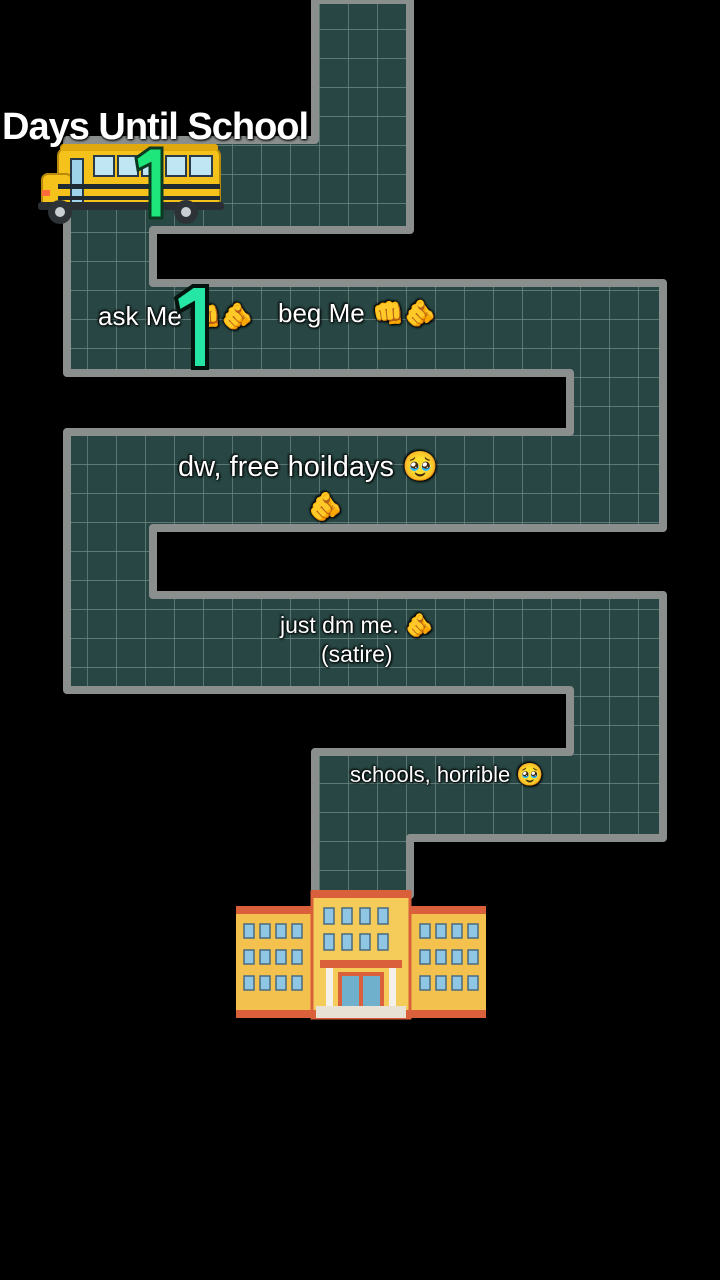 This screenshot has width=720, height=1280. What do you see at coordinates (191, 327) in the screenshot?
I see `countdown-number` at bounding box center [191, 327].